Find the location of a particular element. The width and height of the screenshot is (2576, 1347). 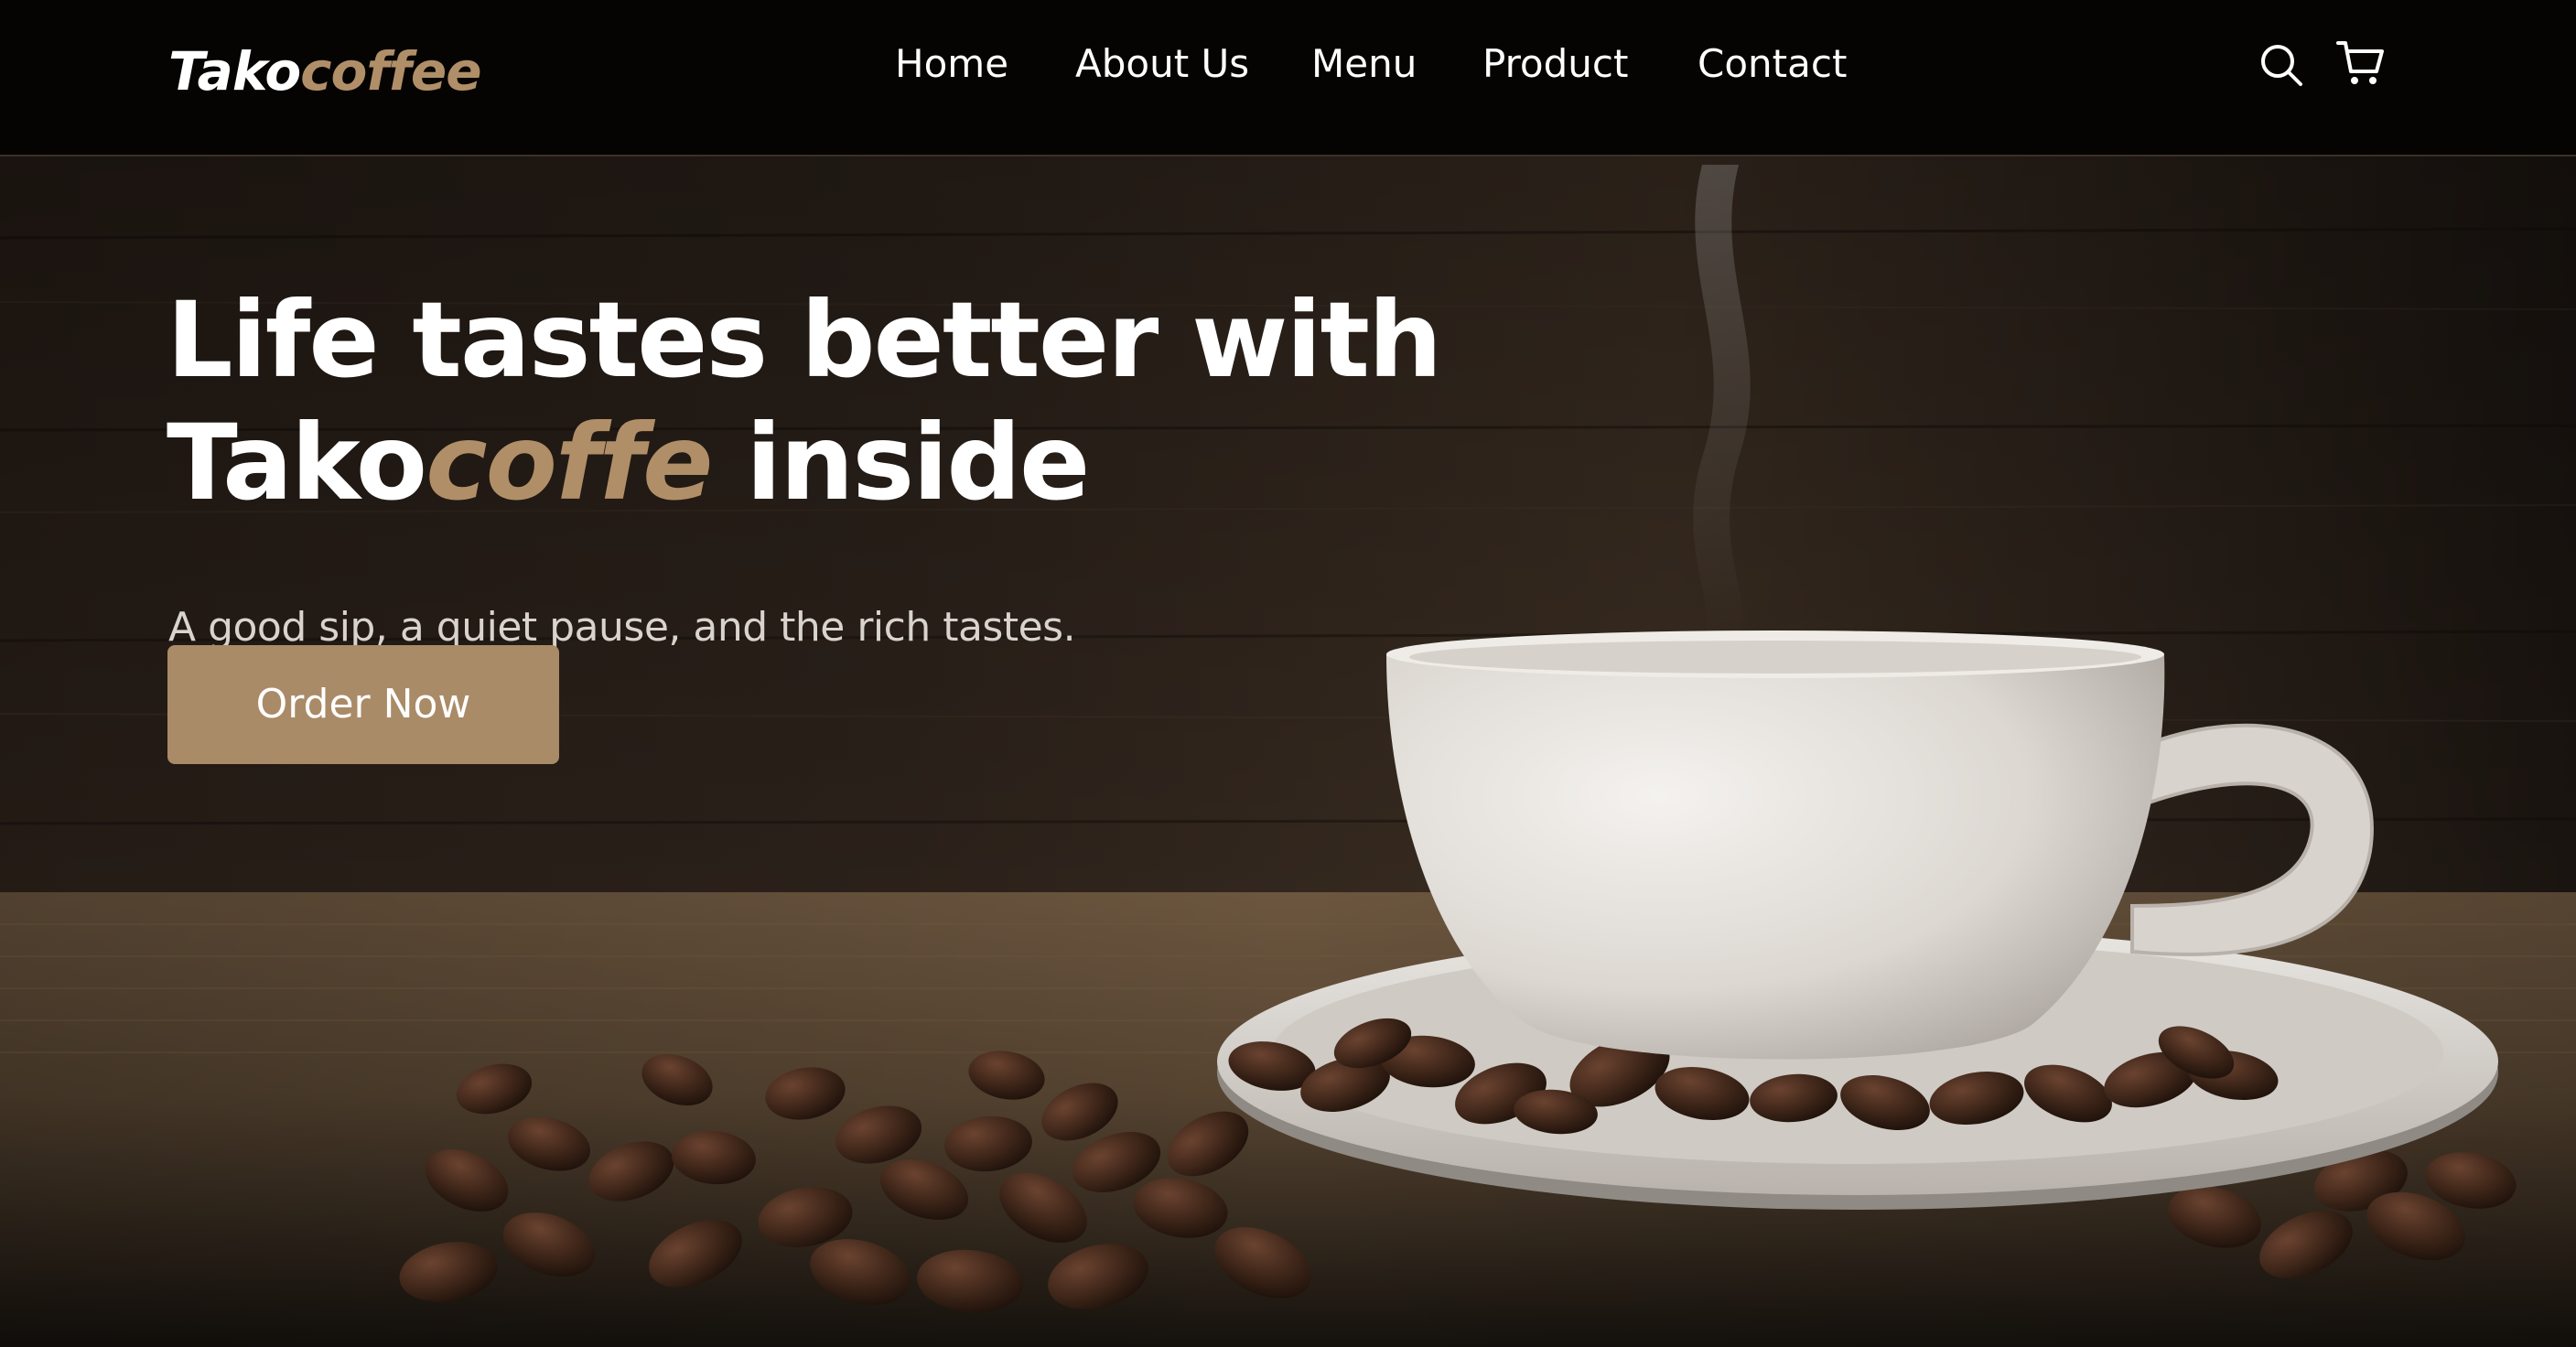

headline-line-2-end: inside is located at coordinates (900, 462).